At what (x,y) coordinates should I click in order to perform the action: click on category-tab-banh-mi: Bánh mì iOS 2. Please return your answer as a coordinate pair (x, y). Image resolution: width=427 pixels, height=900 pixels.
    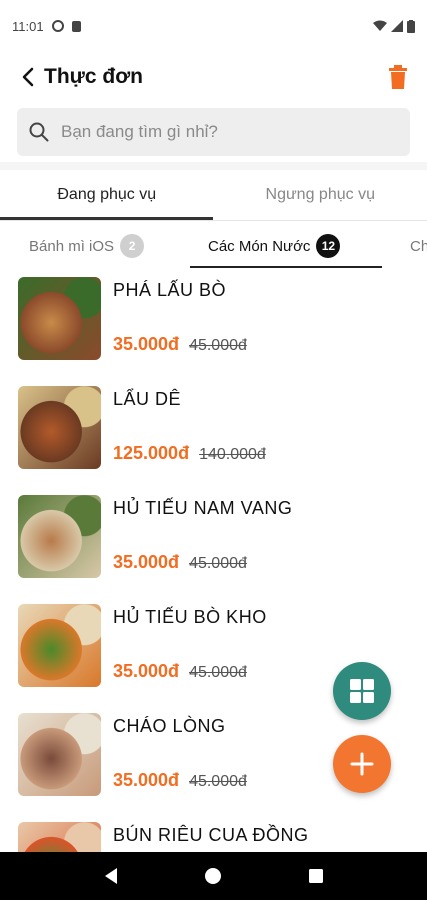
    Looking at the image, I should click on (87, 246).